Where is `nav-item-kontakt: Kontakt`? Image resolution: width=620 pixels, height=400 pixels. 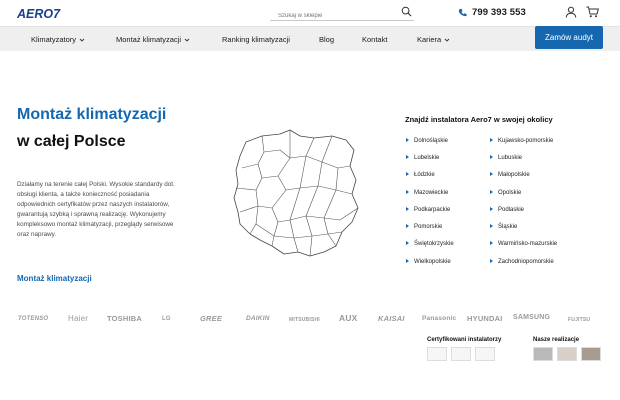 nav-item-kontakt: Kontakt is located at coordinates (374, 39).